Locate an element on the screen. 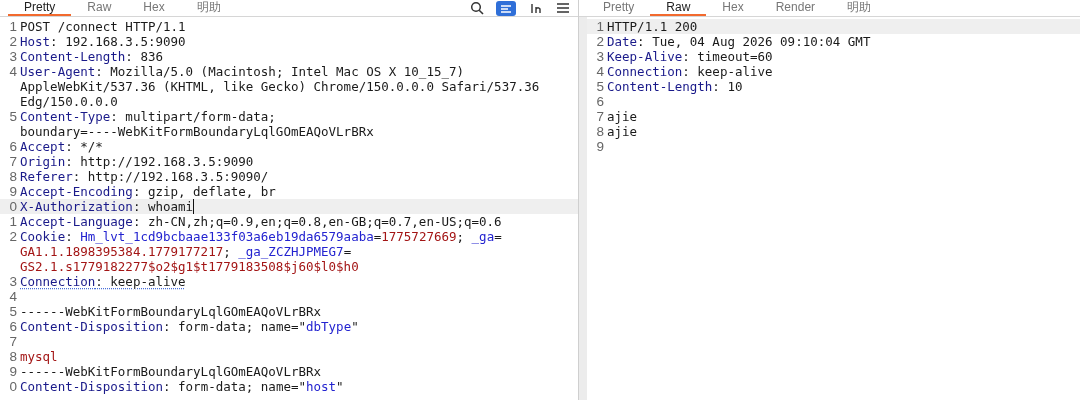  code-line: Content-Disposition: form-data; name="dbType" is located at coordinates (189, 326).